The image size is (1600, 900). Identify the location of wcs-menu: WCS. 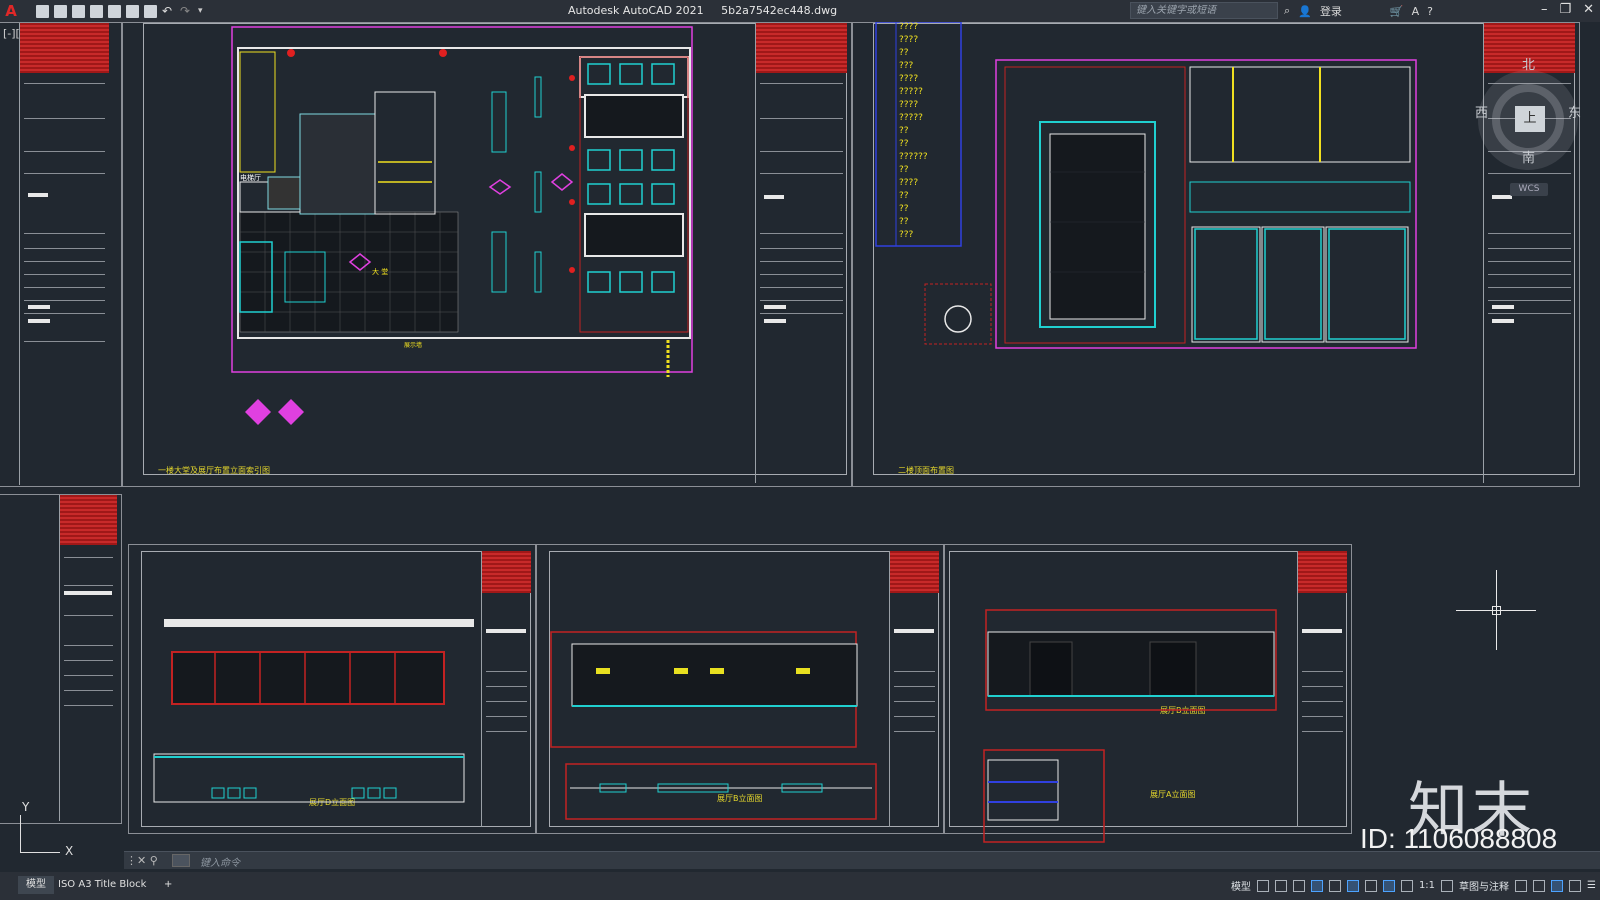
(1529, 189).